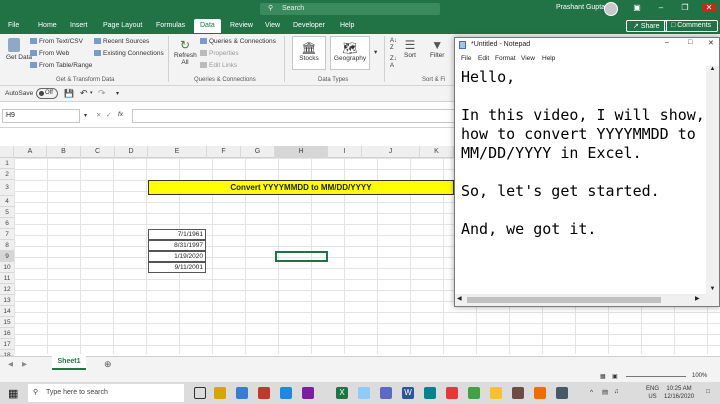  Describe the element at coordinates (615, 376) in the screenshot. I see `page-layout-view-icon: ▣` at that location.